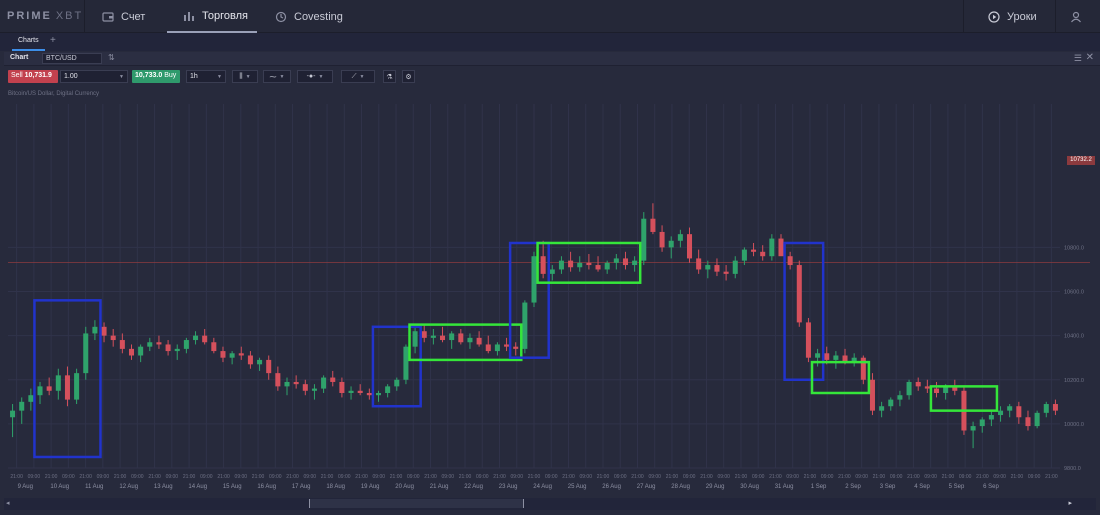 The height and width of the screenshot is (515, 1100). Describe the element at coordinates (853, 487) in the screenshot. I see `x-date-label: 2 Sep` at that location.